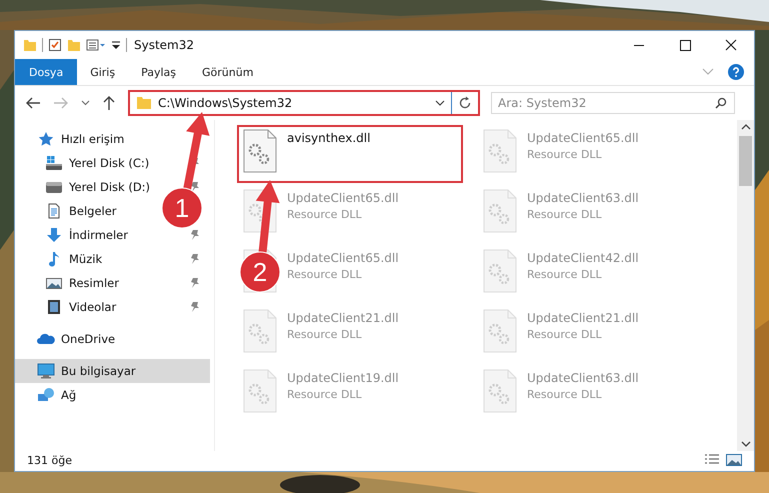 The width and height of the screenshot is (769, 493). What do you see at coordinates (94, 283) in the screenshot?
I see `sidebar-item: Resimler` at bounding box center [94, 283].